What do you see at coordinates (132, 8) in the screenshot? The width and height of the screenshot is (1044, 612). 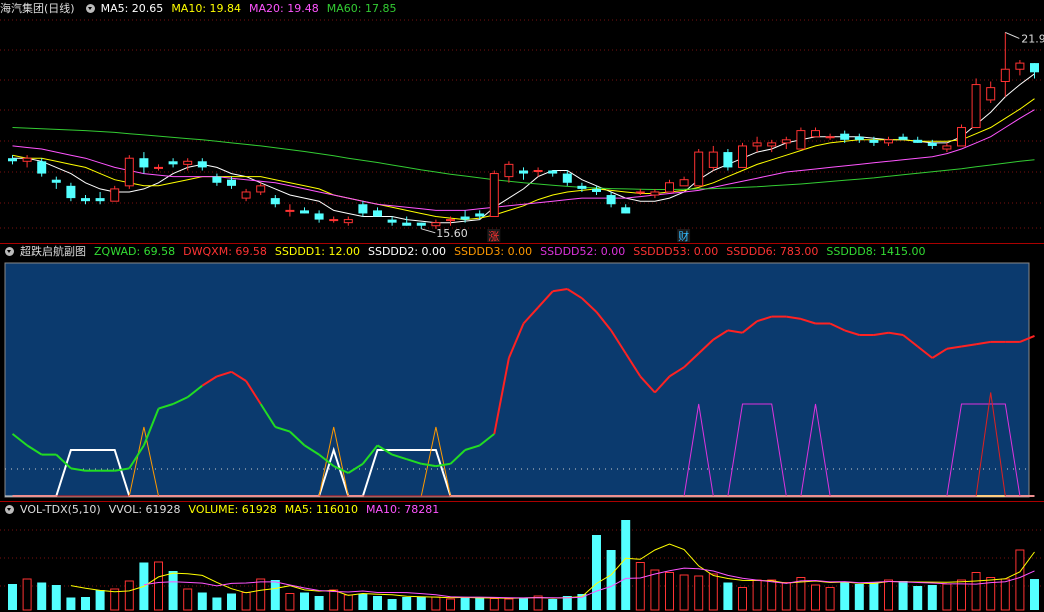 I see `indicator-value-label: MA5: 20.65` at bounding box center [132, 8].